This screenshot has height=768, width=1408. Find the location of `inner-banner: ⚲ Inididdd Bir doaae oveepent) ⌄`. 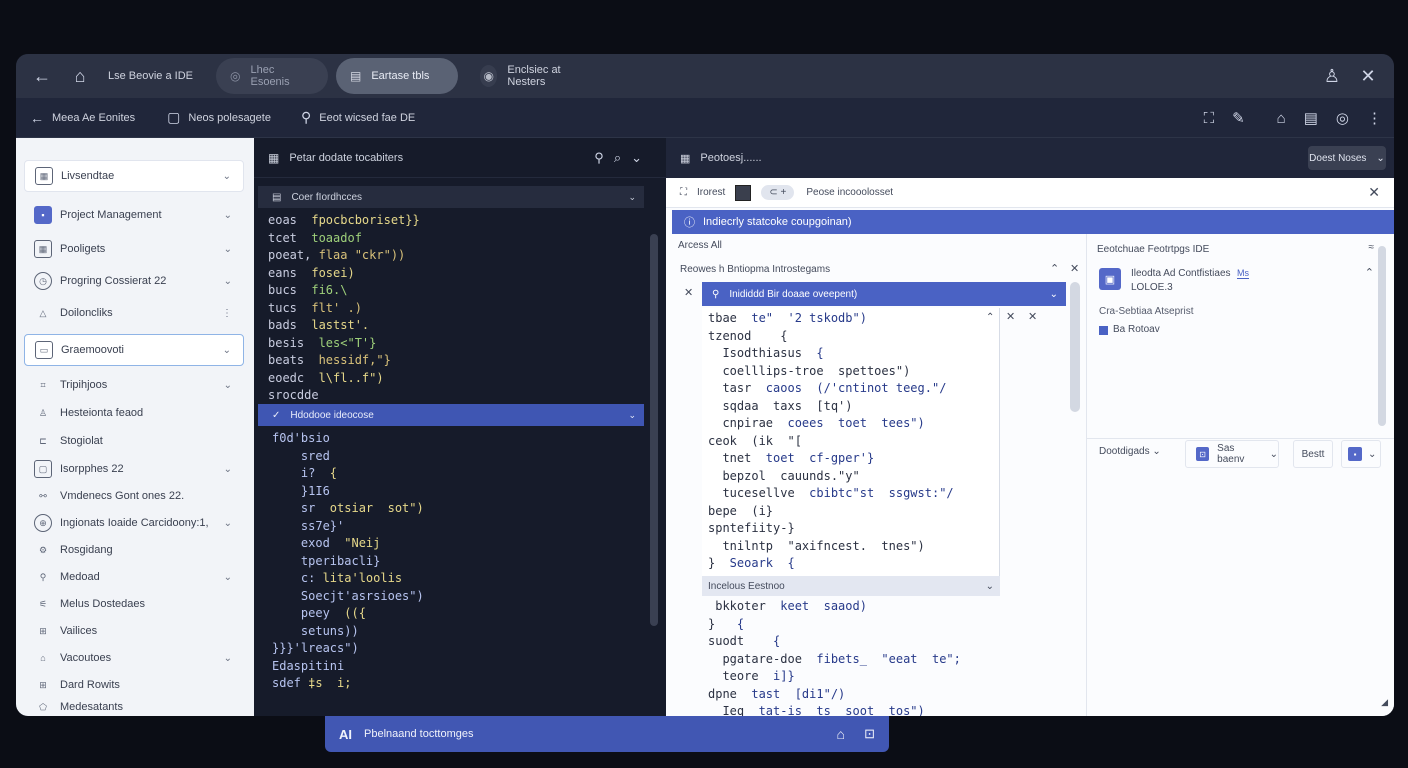

inner-banner: ⚲ Inididdd Bir doaae oveepent) ⌄ is located at coordinates (884, 294).